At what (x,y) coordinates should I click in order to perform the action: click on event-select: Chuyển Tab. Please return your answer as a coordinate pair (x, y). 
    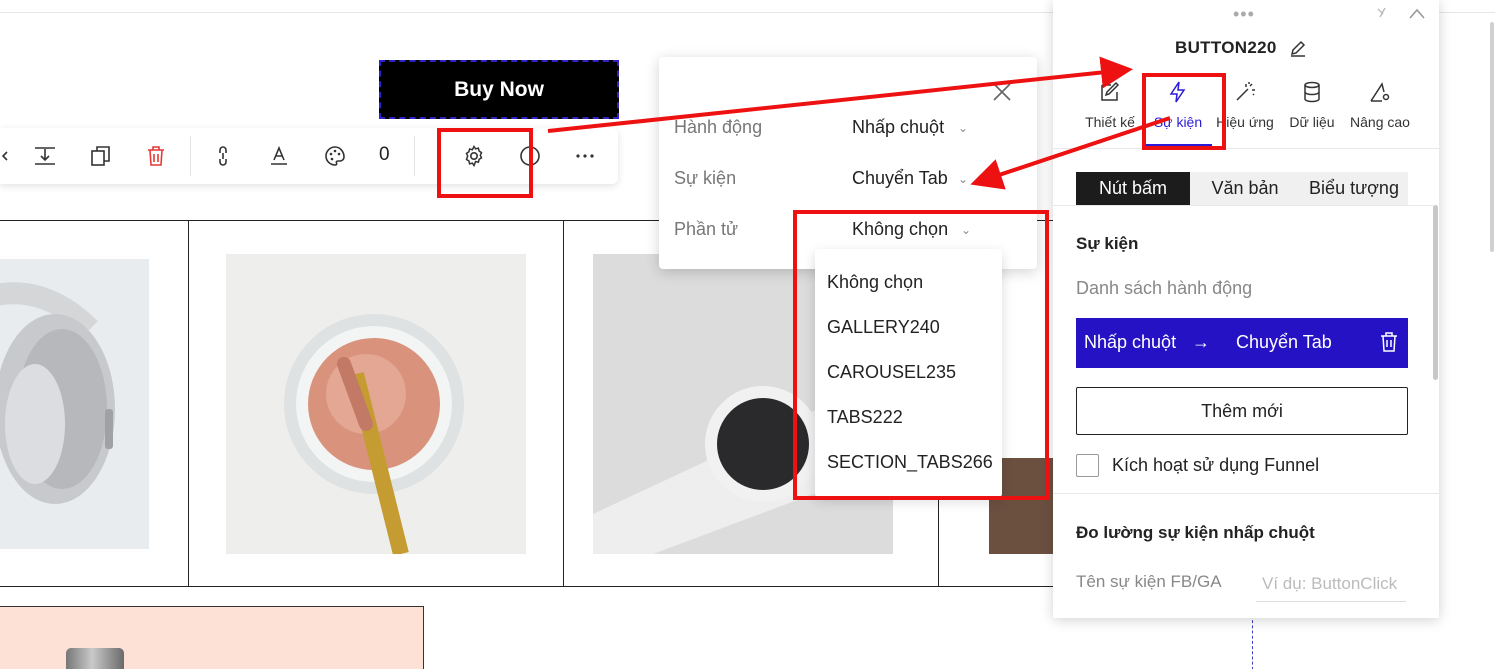
    Looking at the image, I should click on (900, 178).